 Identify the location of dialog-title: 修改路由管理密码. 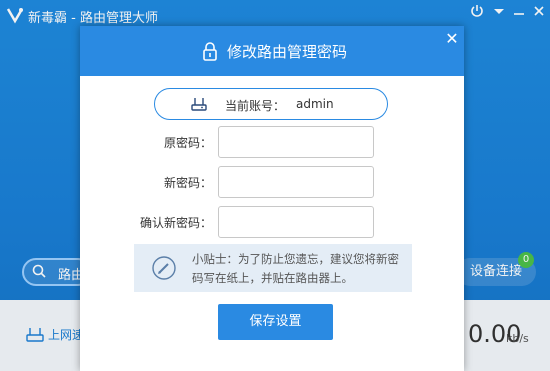
(287, 52).